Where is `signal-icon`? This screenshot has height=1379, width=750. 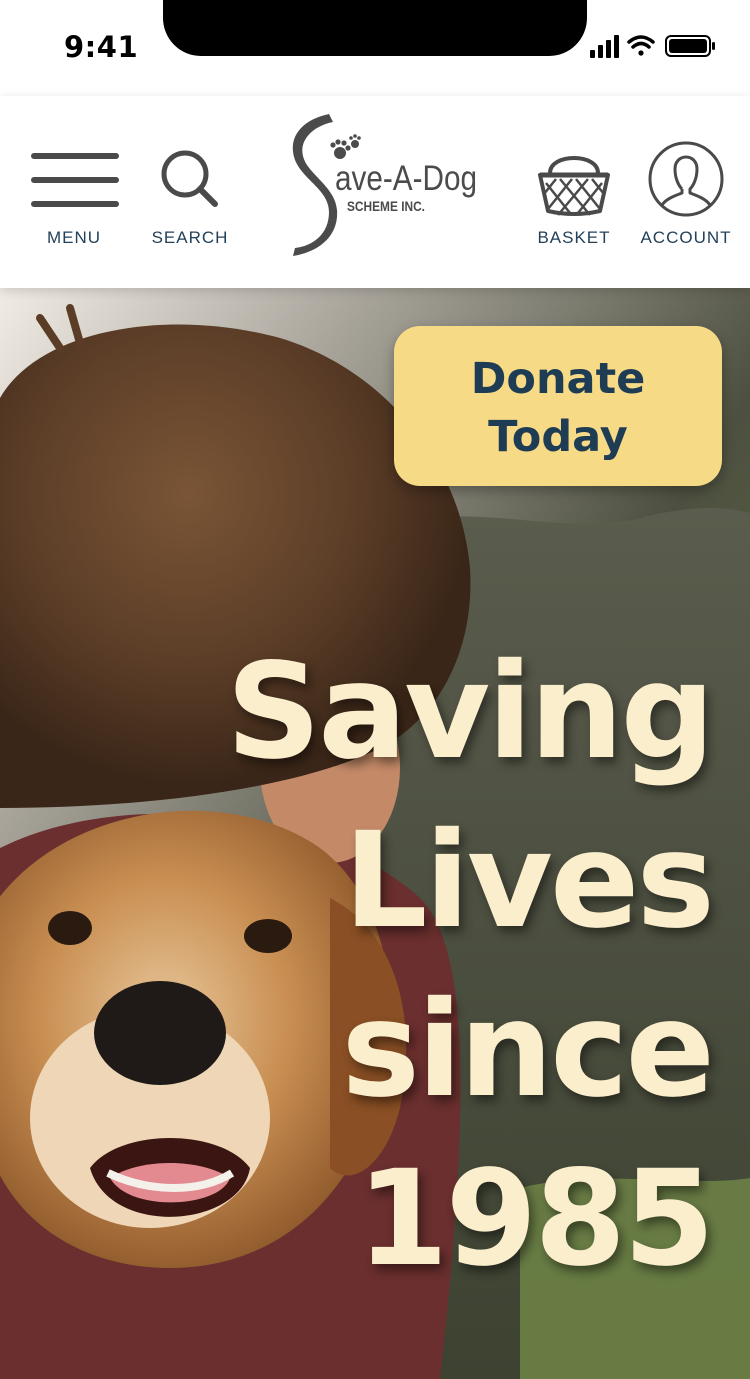
signal-icon is located at coordinates (604, 46).